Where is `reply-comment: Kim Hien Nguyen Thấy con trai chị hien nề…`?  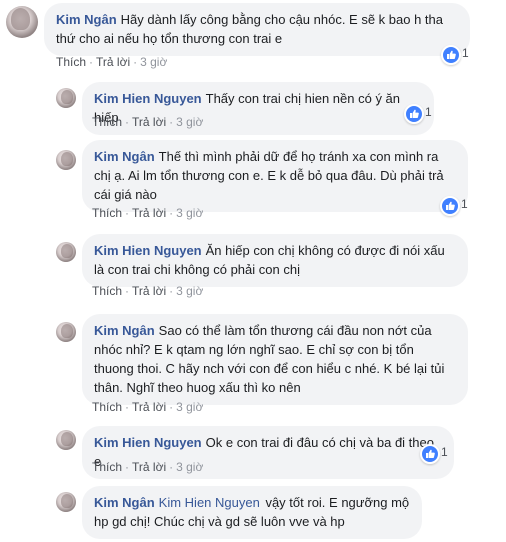
reply-comment: Kim Hien Nguyen Thấy con trai chị hien nề… is located at coordinates (253, 106).